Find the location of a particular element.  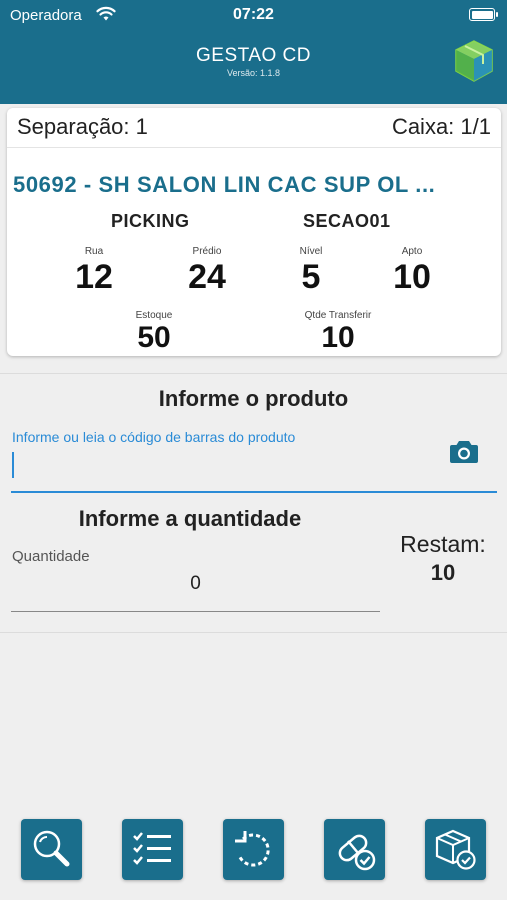

qtde-transferir-value: 10 is located at coordinates (338, 337).